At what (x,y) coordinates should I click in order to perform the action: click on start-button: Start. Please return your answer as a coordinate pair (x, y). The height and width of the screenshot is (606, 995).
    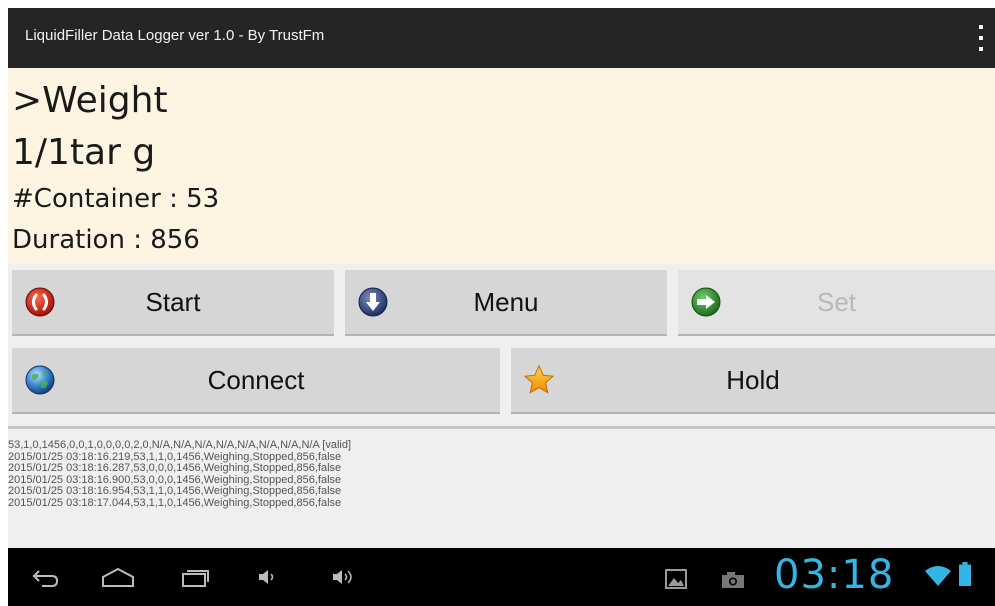
    Looking at the image, I should click on (173, 303).